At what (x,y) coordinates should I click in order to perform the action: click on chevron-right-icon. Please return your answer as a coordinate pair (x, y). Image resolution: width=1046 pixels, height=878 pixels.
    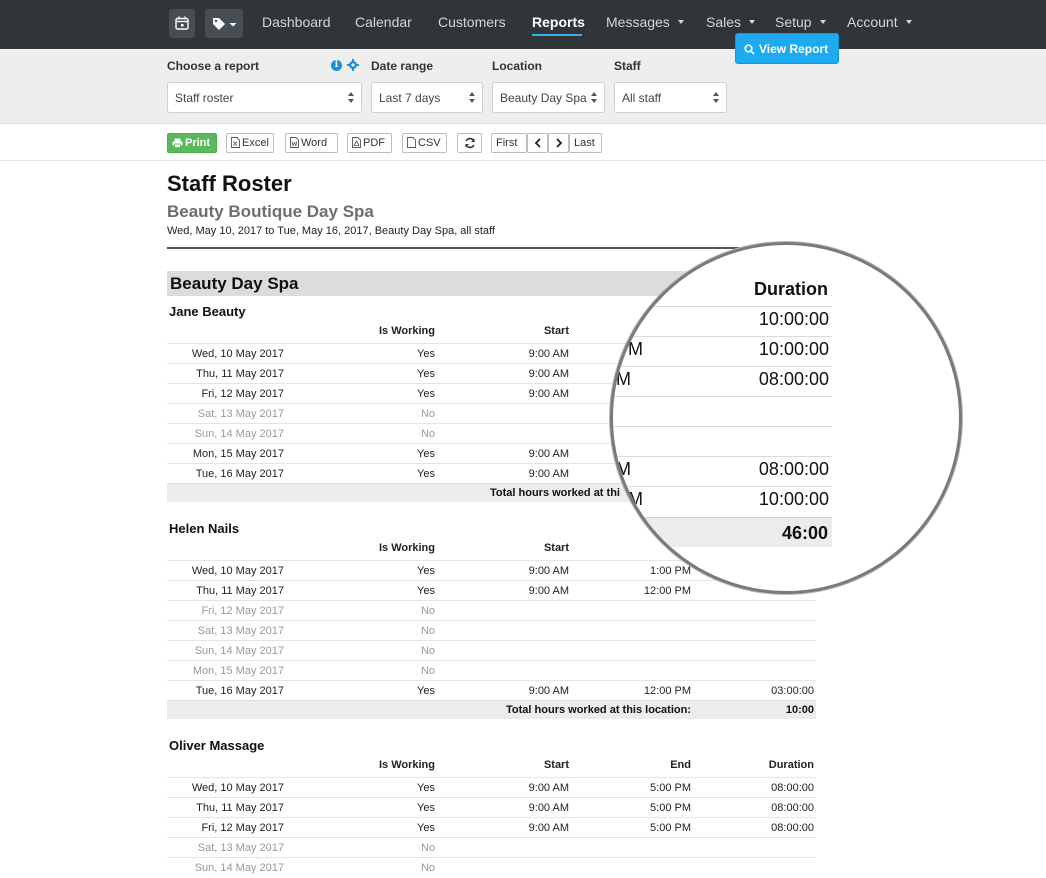
    Looking at the image, I should click on (559, 143).